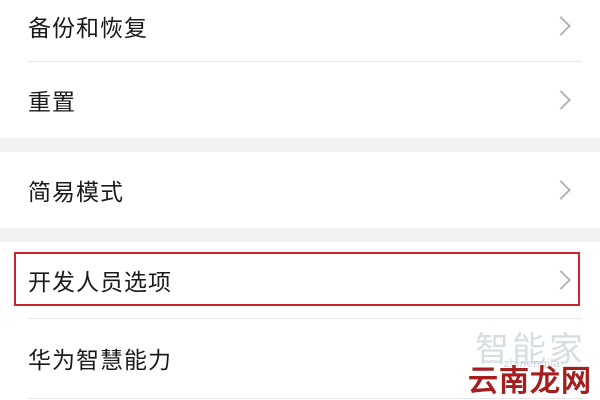 The image size is (600, 400). What do you see at coordinates (52, 103) in the screenshot?
I see `settings-item-label: 重置` at bounding box center [52, 103].